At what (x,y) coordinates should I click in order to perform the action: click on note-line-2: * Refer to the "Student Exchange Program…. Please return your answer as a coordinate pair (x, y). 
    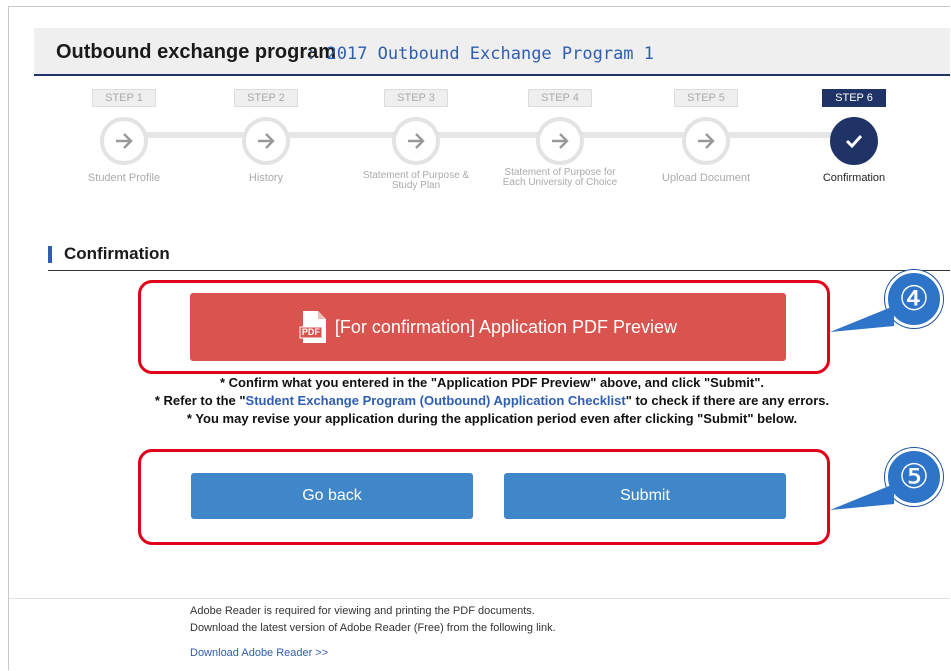
    Looking at the image, I should click on (492, 400).